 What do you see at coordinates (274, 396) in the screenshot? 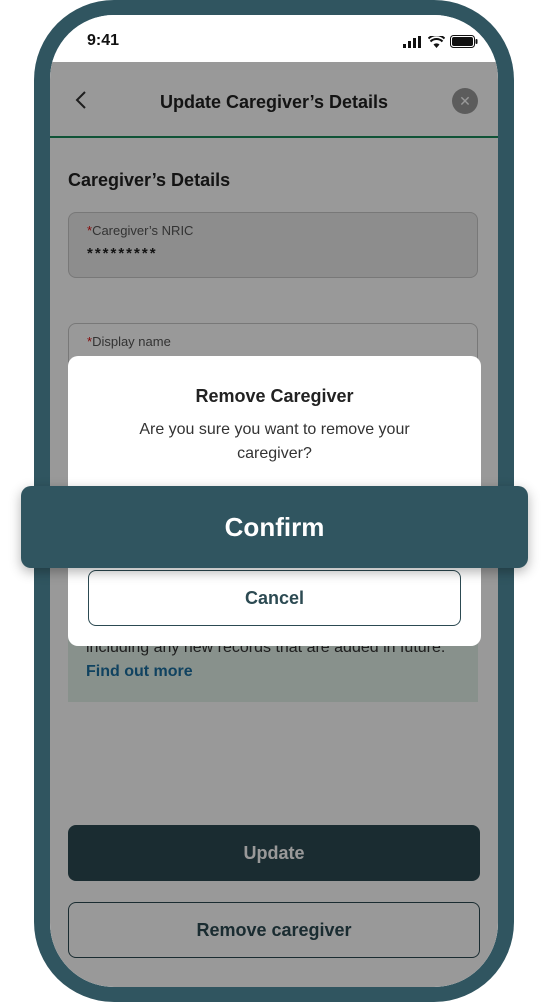
I see `dialog-title: Remove Caregiver` at bounding box center [274, 396].